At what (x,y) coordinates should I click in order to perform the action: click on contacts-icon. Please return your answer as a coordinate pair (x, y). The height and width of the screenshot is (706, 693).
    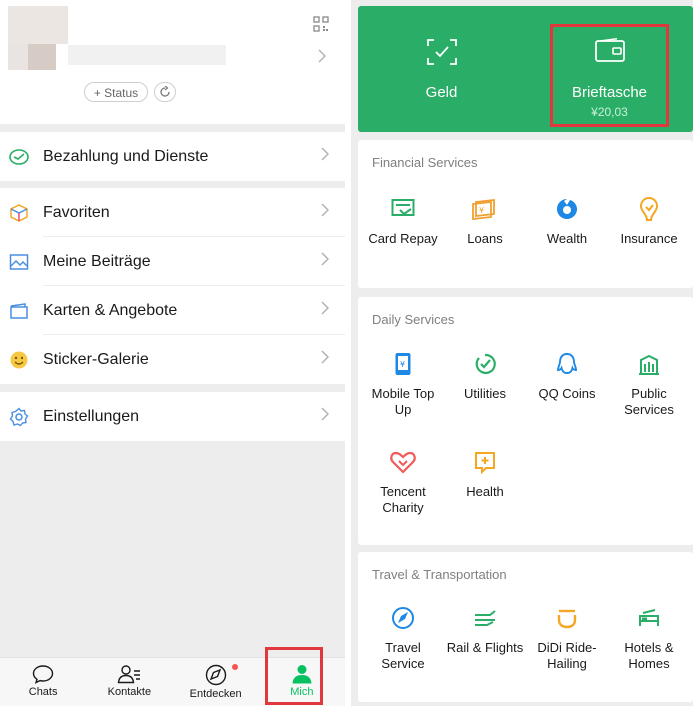
    Looking at the image, I should click on (129, 674).